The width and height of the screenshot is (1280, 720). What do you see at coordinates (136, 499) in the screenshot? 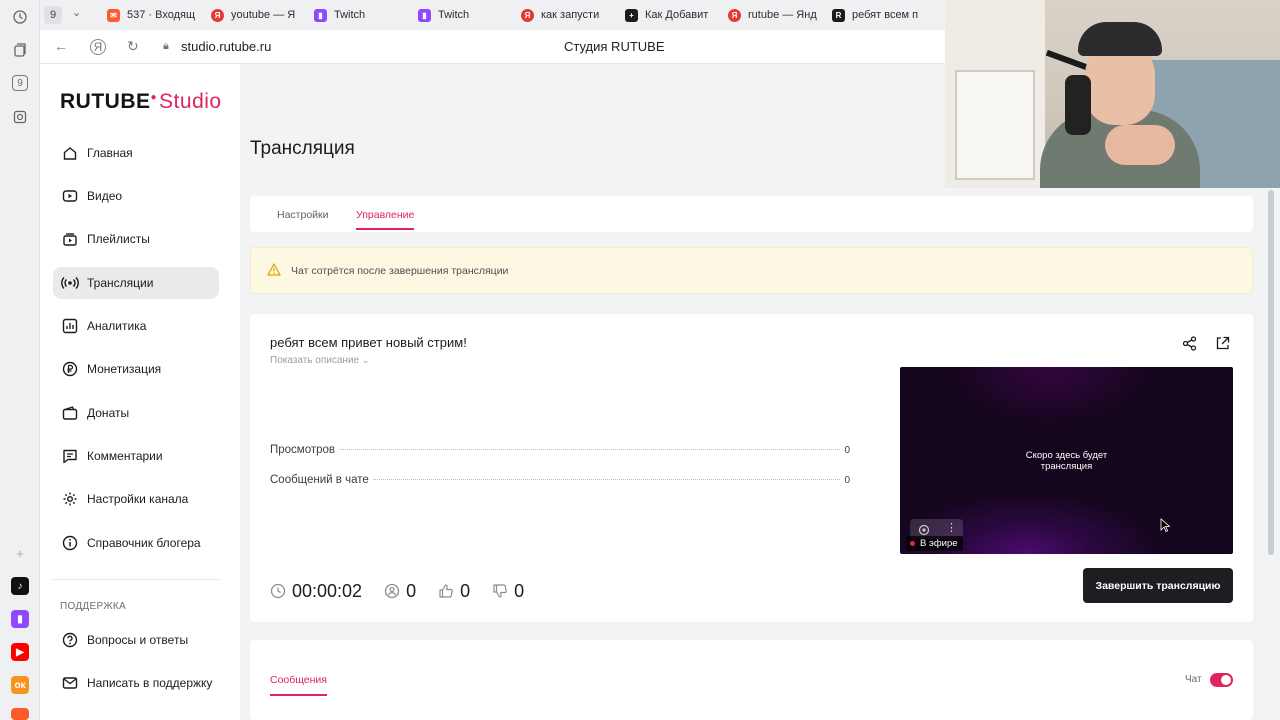
I see `sidebar-item-channel-settings: Настройки канала` at bounding box center [136, 499].